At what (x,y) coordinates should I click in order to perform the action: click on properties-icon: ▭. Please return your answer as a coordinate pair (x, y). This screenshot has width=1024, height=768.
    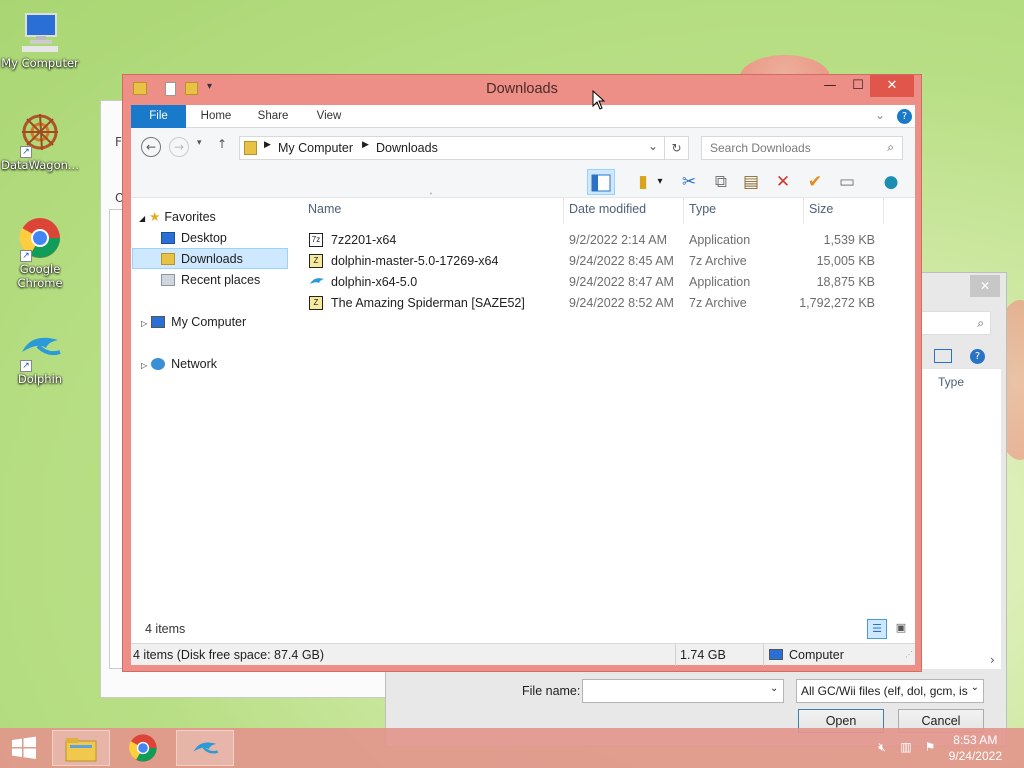
    Looking at the image, I should click on (847, 182).